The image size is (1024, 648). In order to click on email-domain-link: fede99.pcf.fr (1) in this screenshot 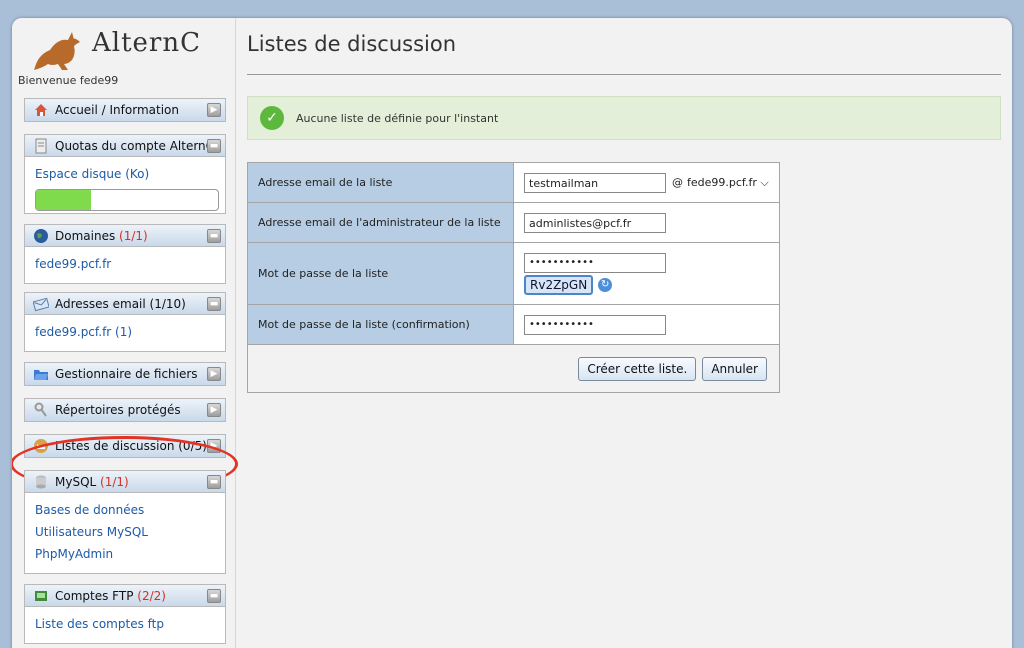, I will do `click(125, 332)`.